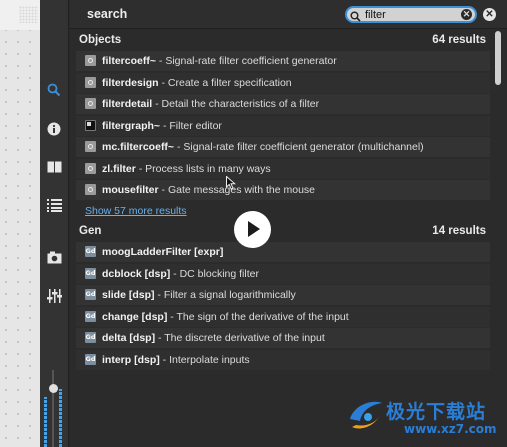 This screenshot has width=507, height=447. What do you see at coordinates (236, 104) in the screenshot?
I see `item-desc: - Detail the characteristics of a filter` at bounding box center [236, 104].